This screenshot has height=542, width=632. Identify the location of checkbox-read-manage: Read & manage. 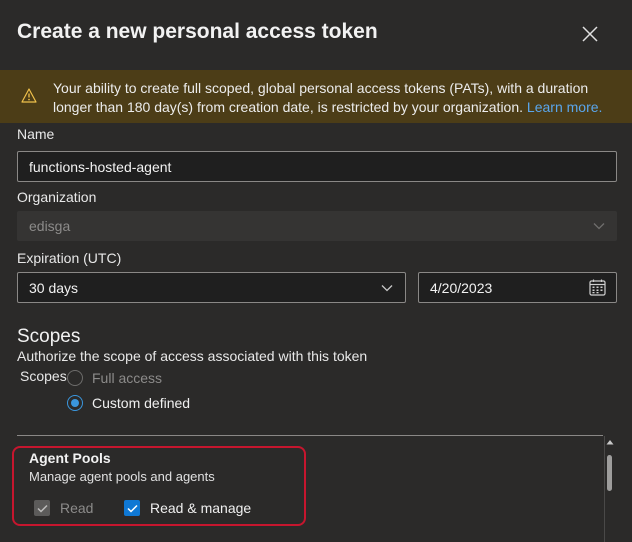
(187, 508).